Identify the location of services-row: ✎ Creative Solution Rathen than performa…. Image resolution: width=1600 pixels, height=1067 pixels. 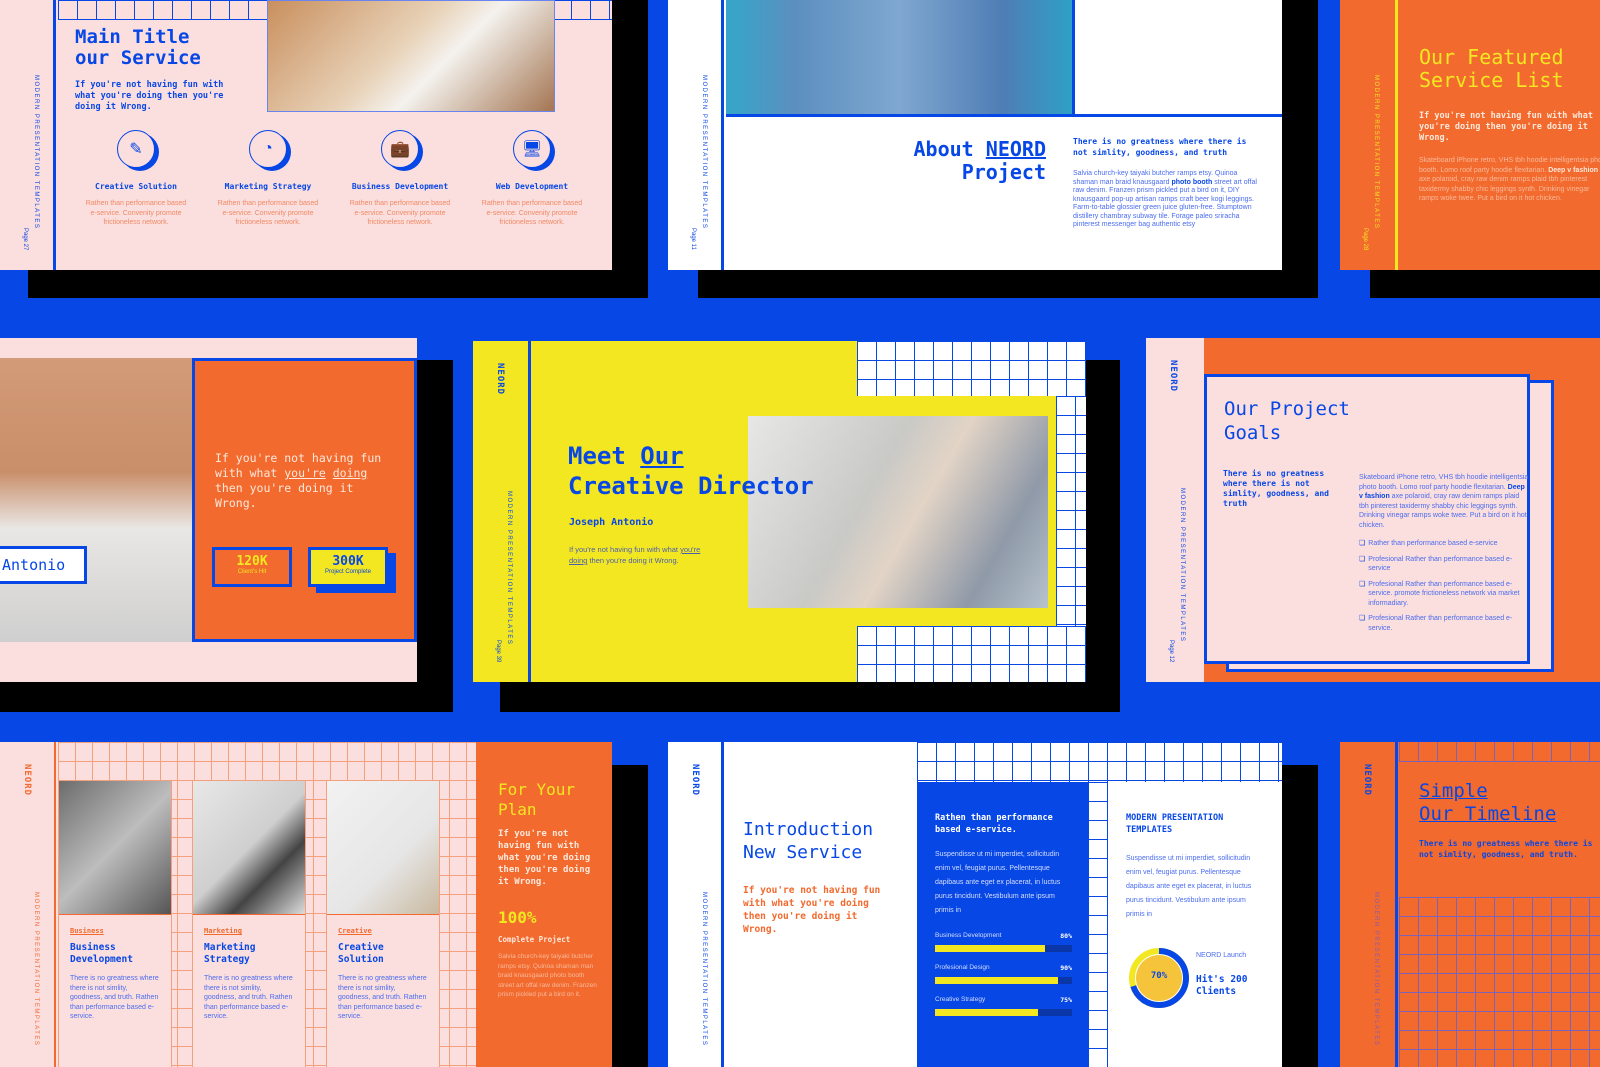
(335, 179).